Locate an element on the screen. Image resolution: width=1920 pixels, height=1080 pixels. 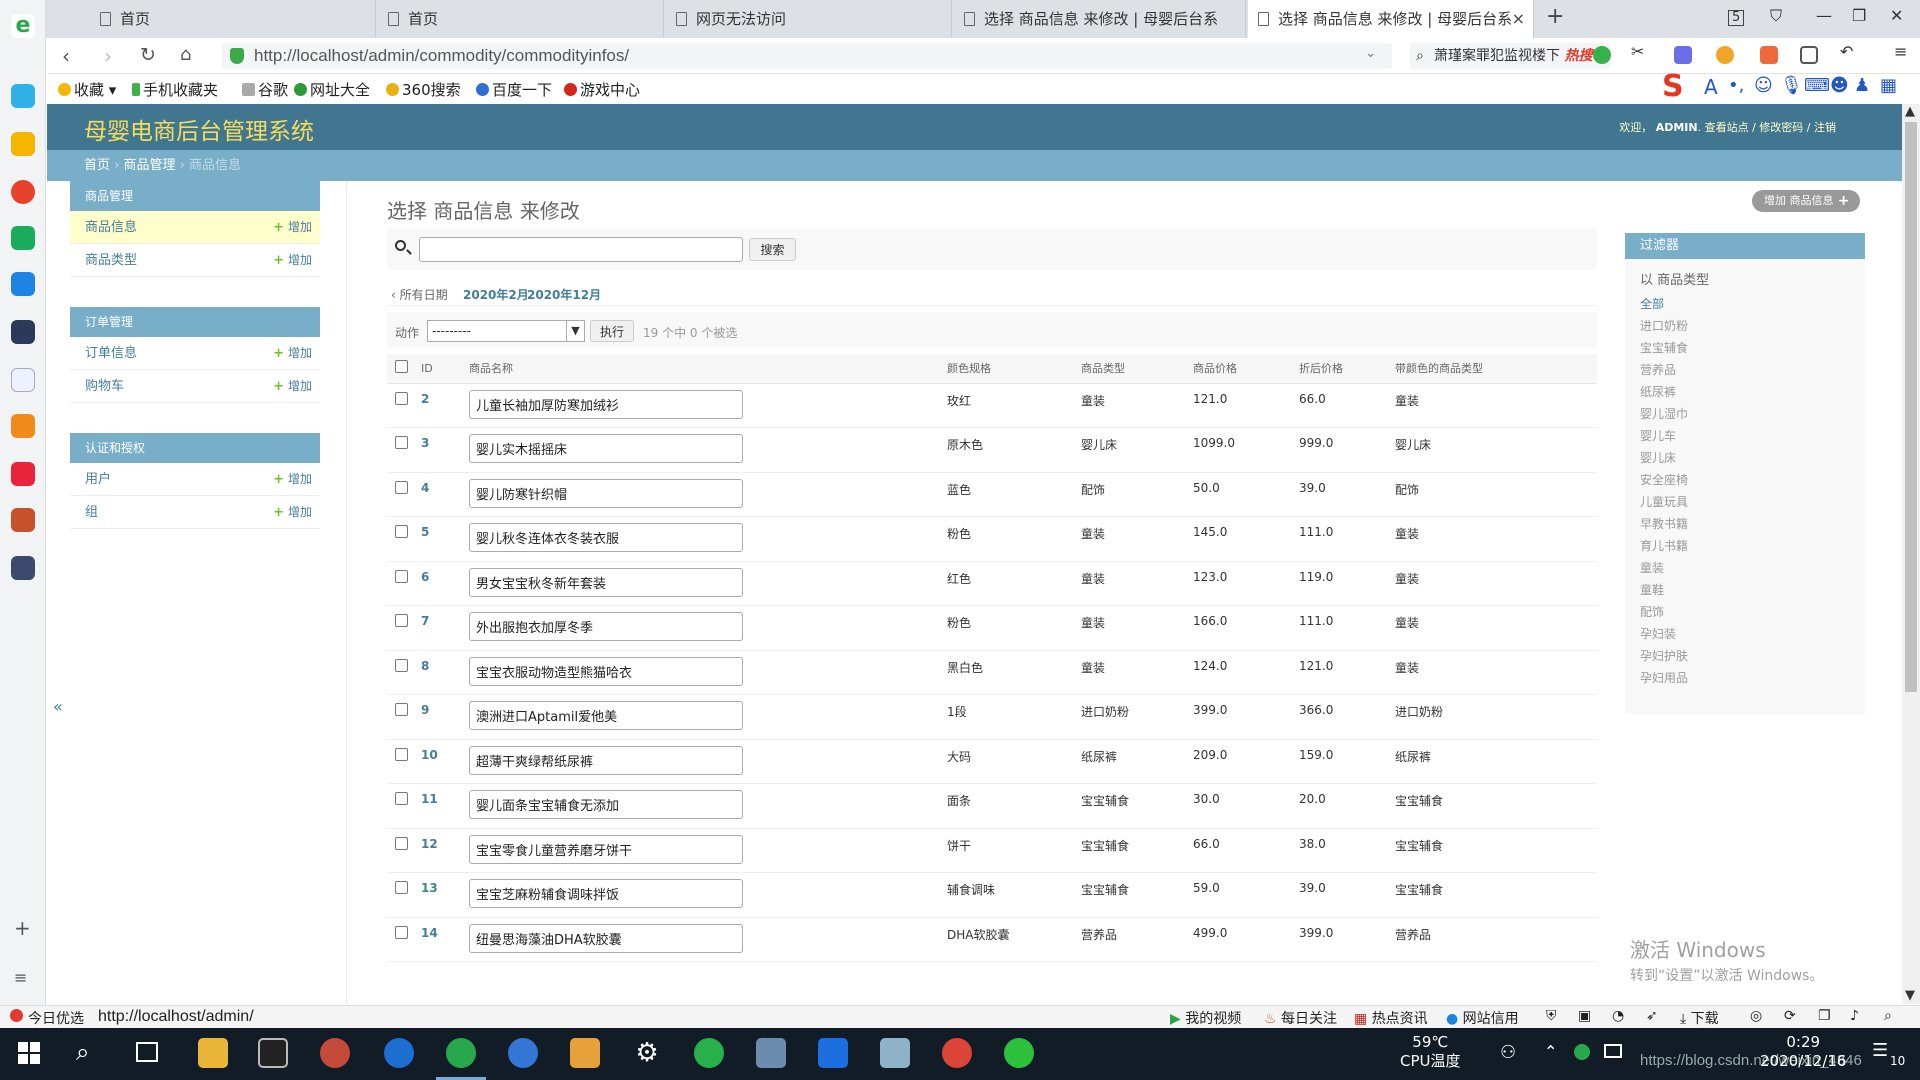
coupon-icon is located at coordinates (1725, 55).